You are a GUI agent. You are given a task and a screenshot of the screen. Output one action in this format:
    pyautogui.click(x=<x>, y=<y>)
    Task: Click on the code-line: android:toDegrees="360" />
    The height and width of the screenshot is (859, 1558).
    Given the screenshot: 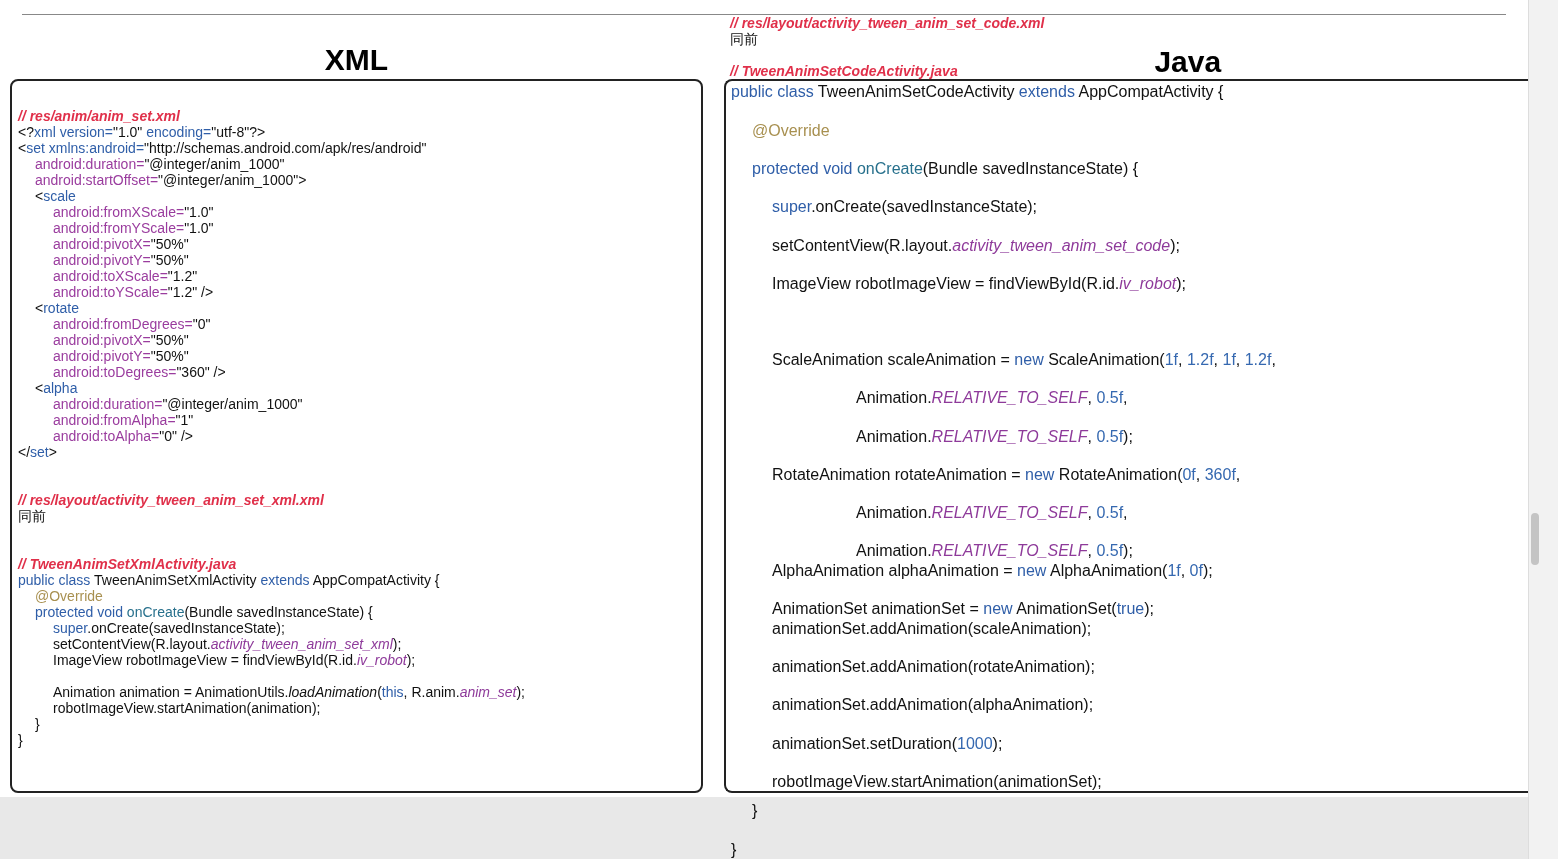 What is the action you would take?
    pyautogui.click(x=139, y=372)
    